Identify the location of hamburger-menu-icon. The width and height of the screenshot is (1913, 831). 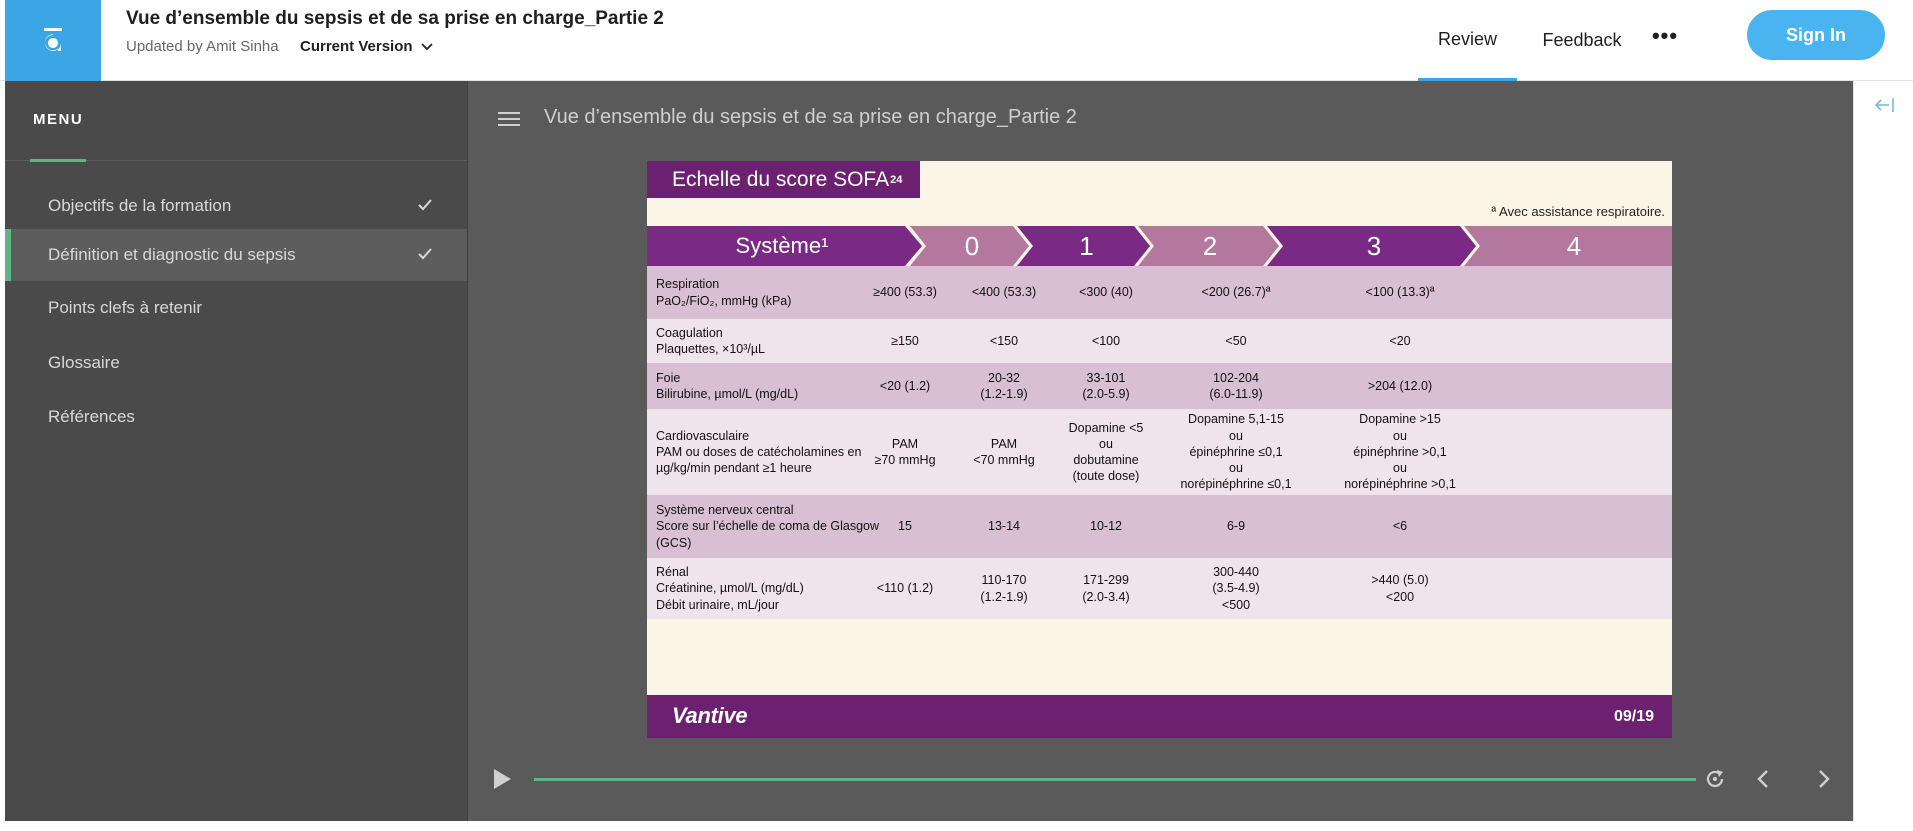
(509, 119).